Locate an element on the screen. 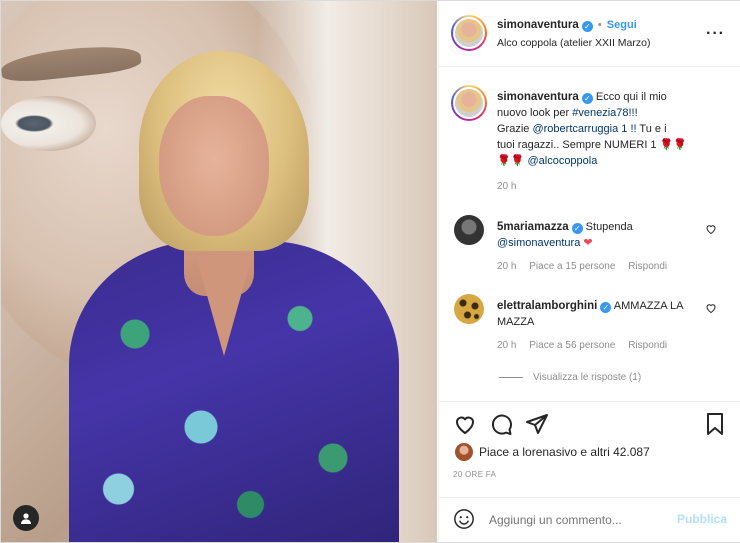  follow-button: Segui is located at coordinates (622, 25).